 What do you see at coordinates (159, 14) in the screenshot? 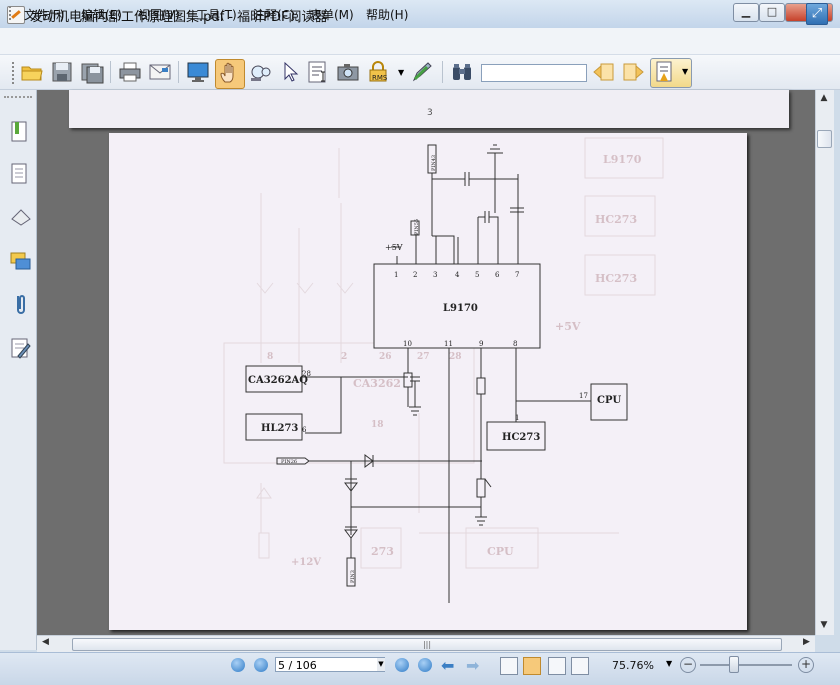
I see `menu-view: 视图(V)` at bounding box center [159, 14].